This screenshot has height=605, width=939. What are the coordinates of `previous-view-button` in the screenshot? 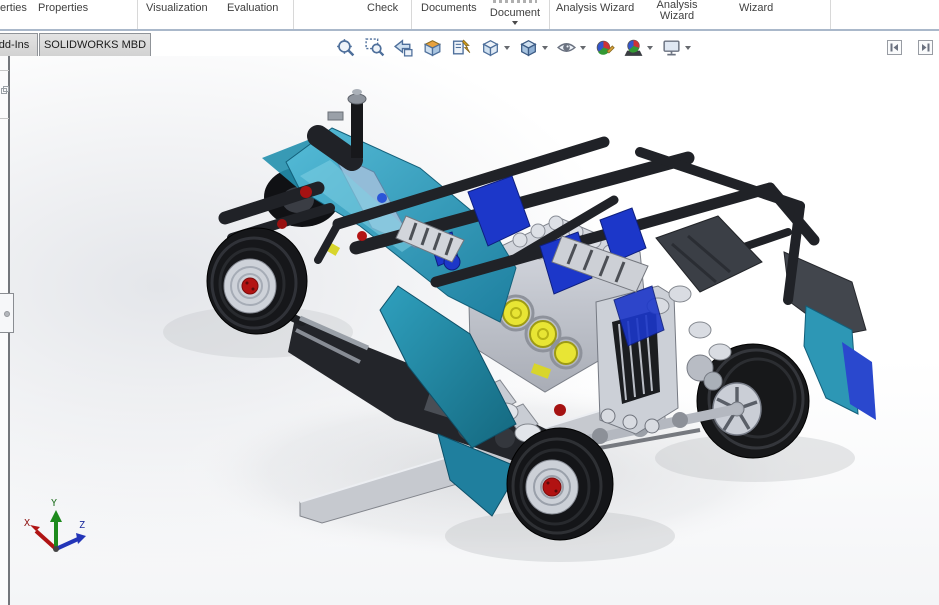 It's located at (403, 47).